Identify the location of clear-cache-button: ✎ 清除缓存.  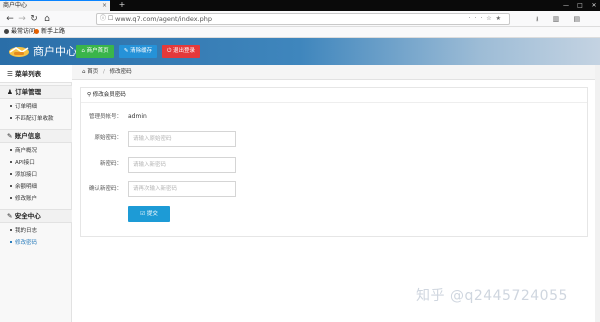
(138, 51).